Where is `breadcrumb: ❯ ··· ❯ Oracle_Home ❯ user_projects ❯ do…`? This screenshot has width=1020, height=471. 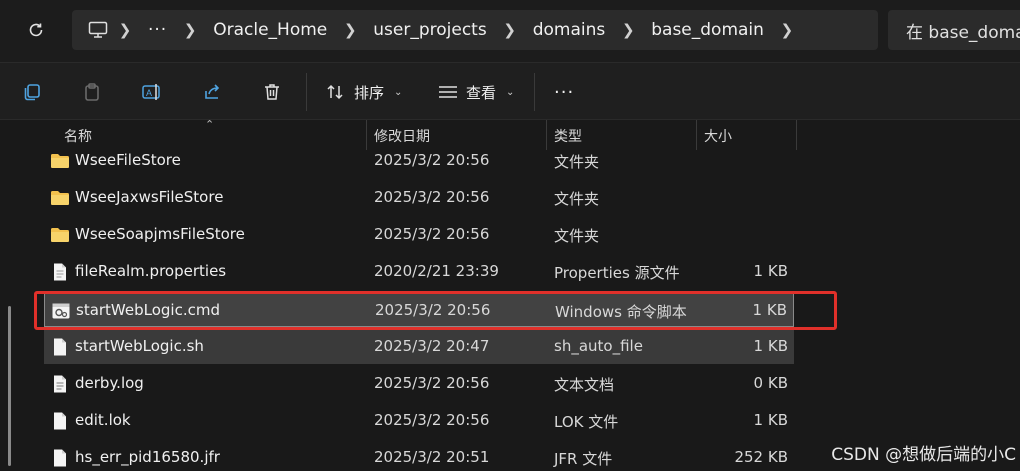 breadcrumb: ❯ ··· ❯ Oracle_Home ❯ user_projects ❯ do… is located at coordinates (475, 30).